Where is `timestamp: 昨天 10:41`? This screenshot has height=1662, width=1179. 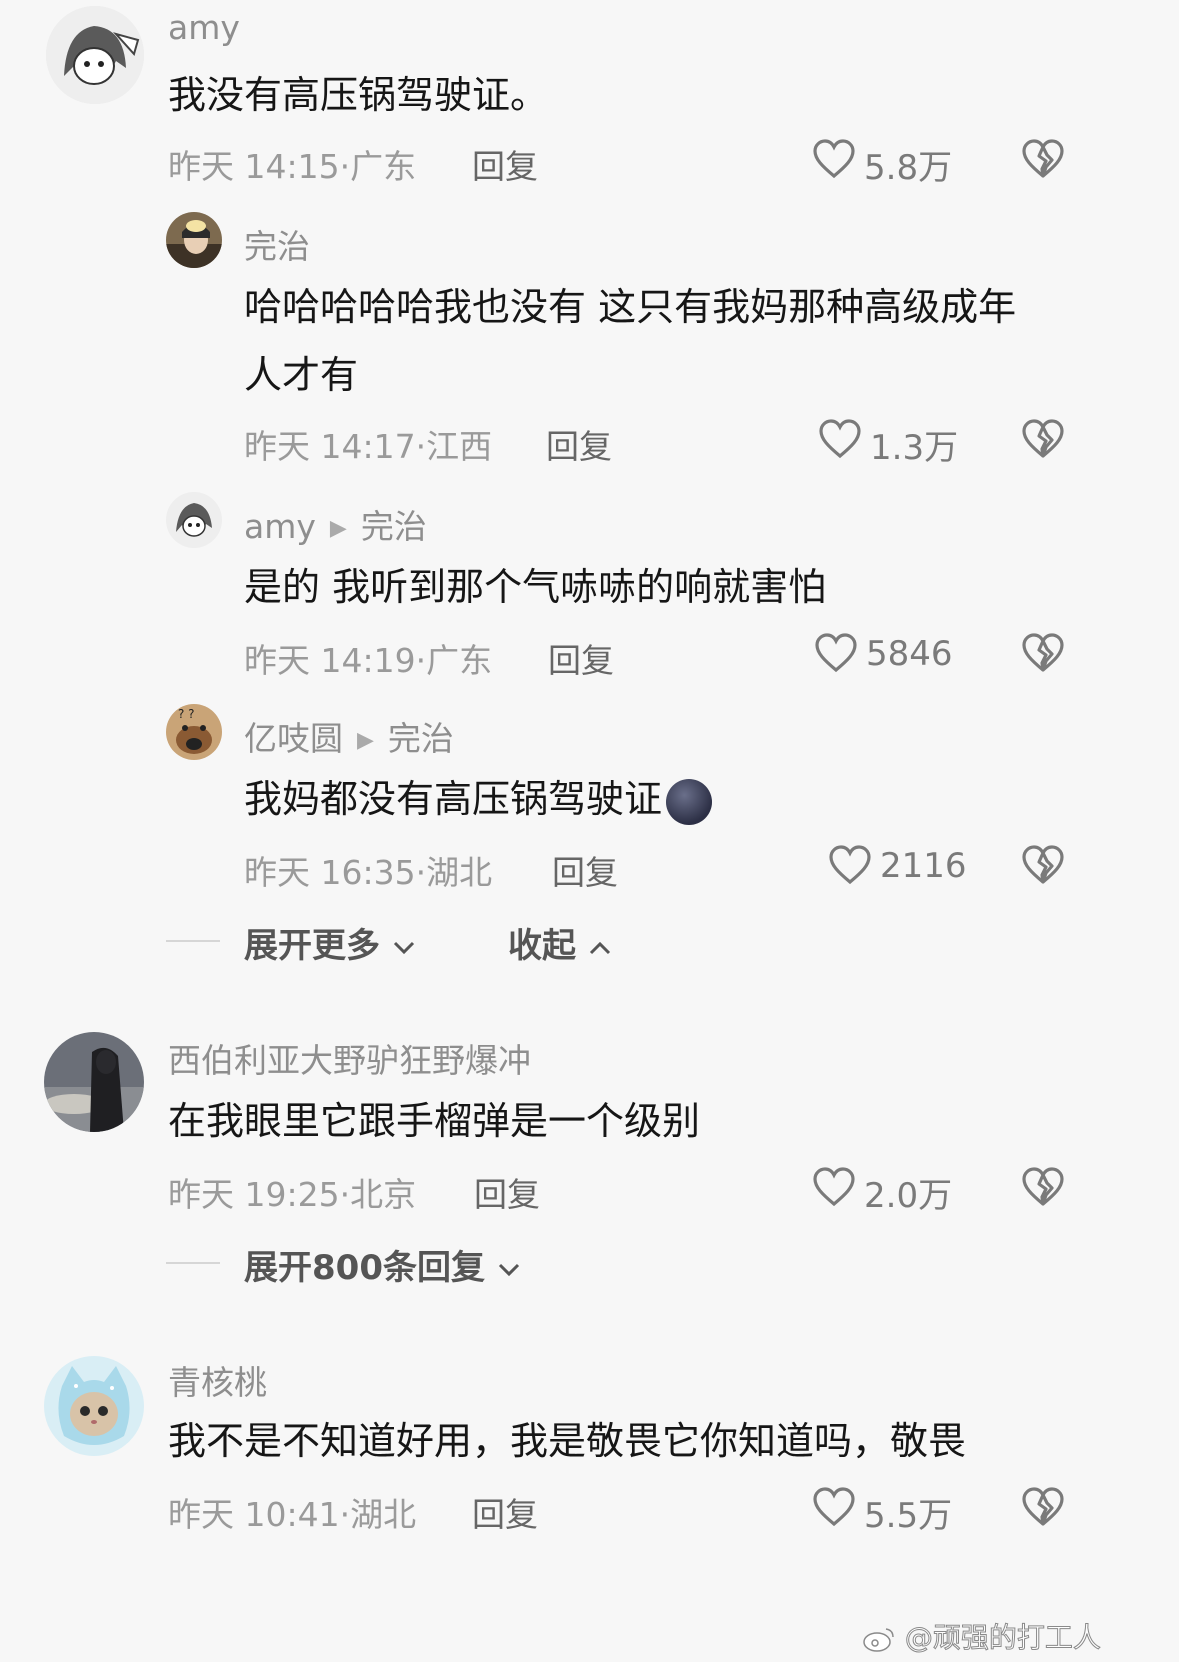
timestamp: 昨天 10:41 is located at coordinates (254, 1514).